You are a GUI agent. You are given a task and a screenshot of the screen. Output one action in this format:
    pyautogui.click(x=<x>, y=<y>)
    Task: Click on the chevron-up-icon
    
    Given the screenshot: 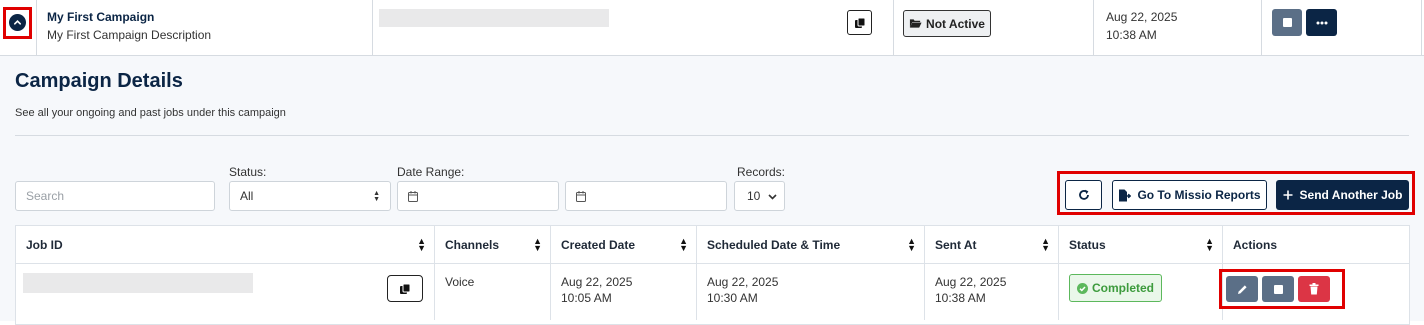 What is the action you would take?
    pyautogui.click(x=17, y=22)
    